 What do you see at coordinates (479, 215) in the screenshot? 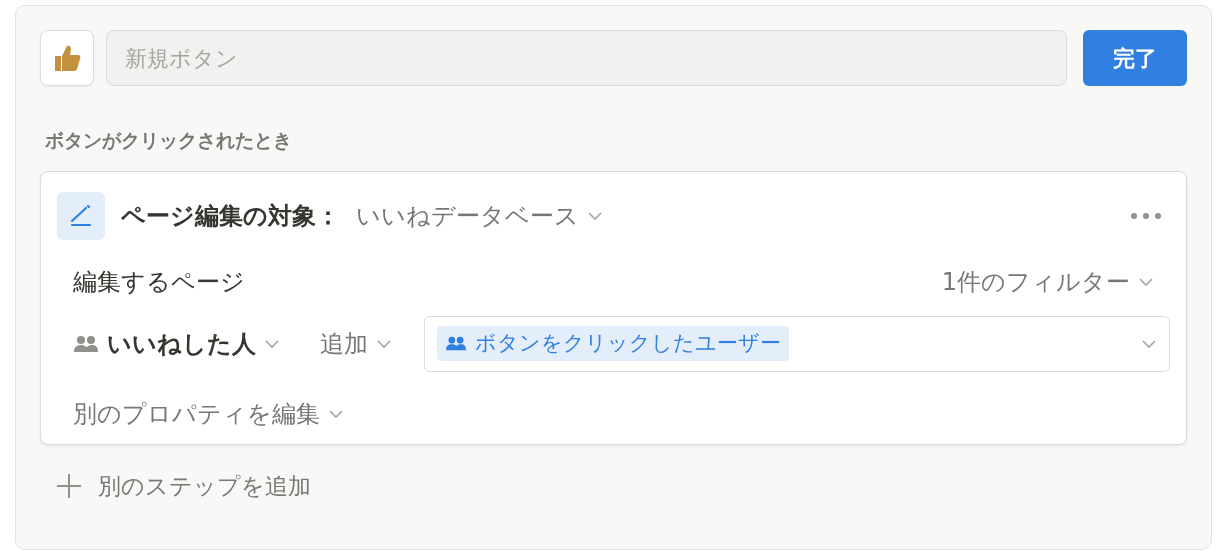
I see `database-dropdown: いいねデータベース` at bounding box center [479, 215].